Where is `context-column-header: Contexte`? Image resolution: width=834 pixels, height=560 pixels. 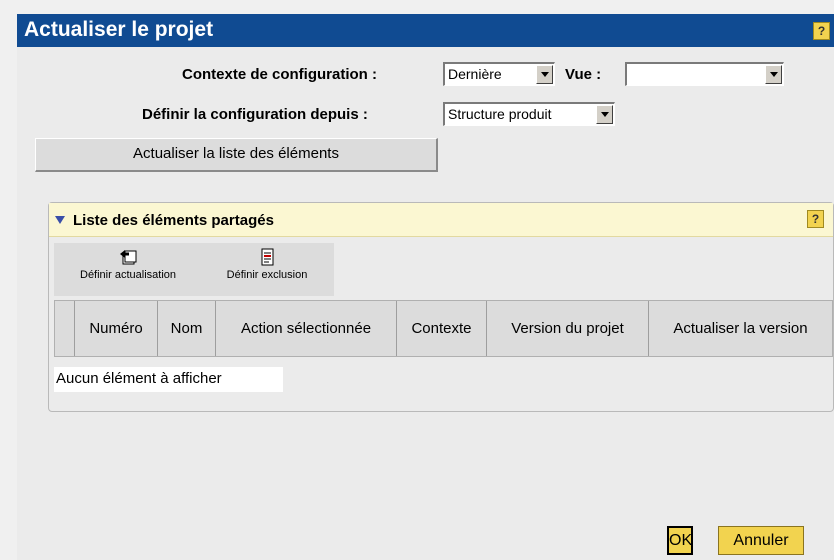
context-column-header: Contexte is located at coordinates (442, 328).